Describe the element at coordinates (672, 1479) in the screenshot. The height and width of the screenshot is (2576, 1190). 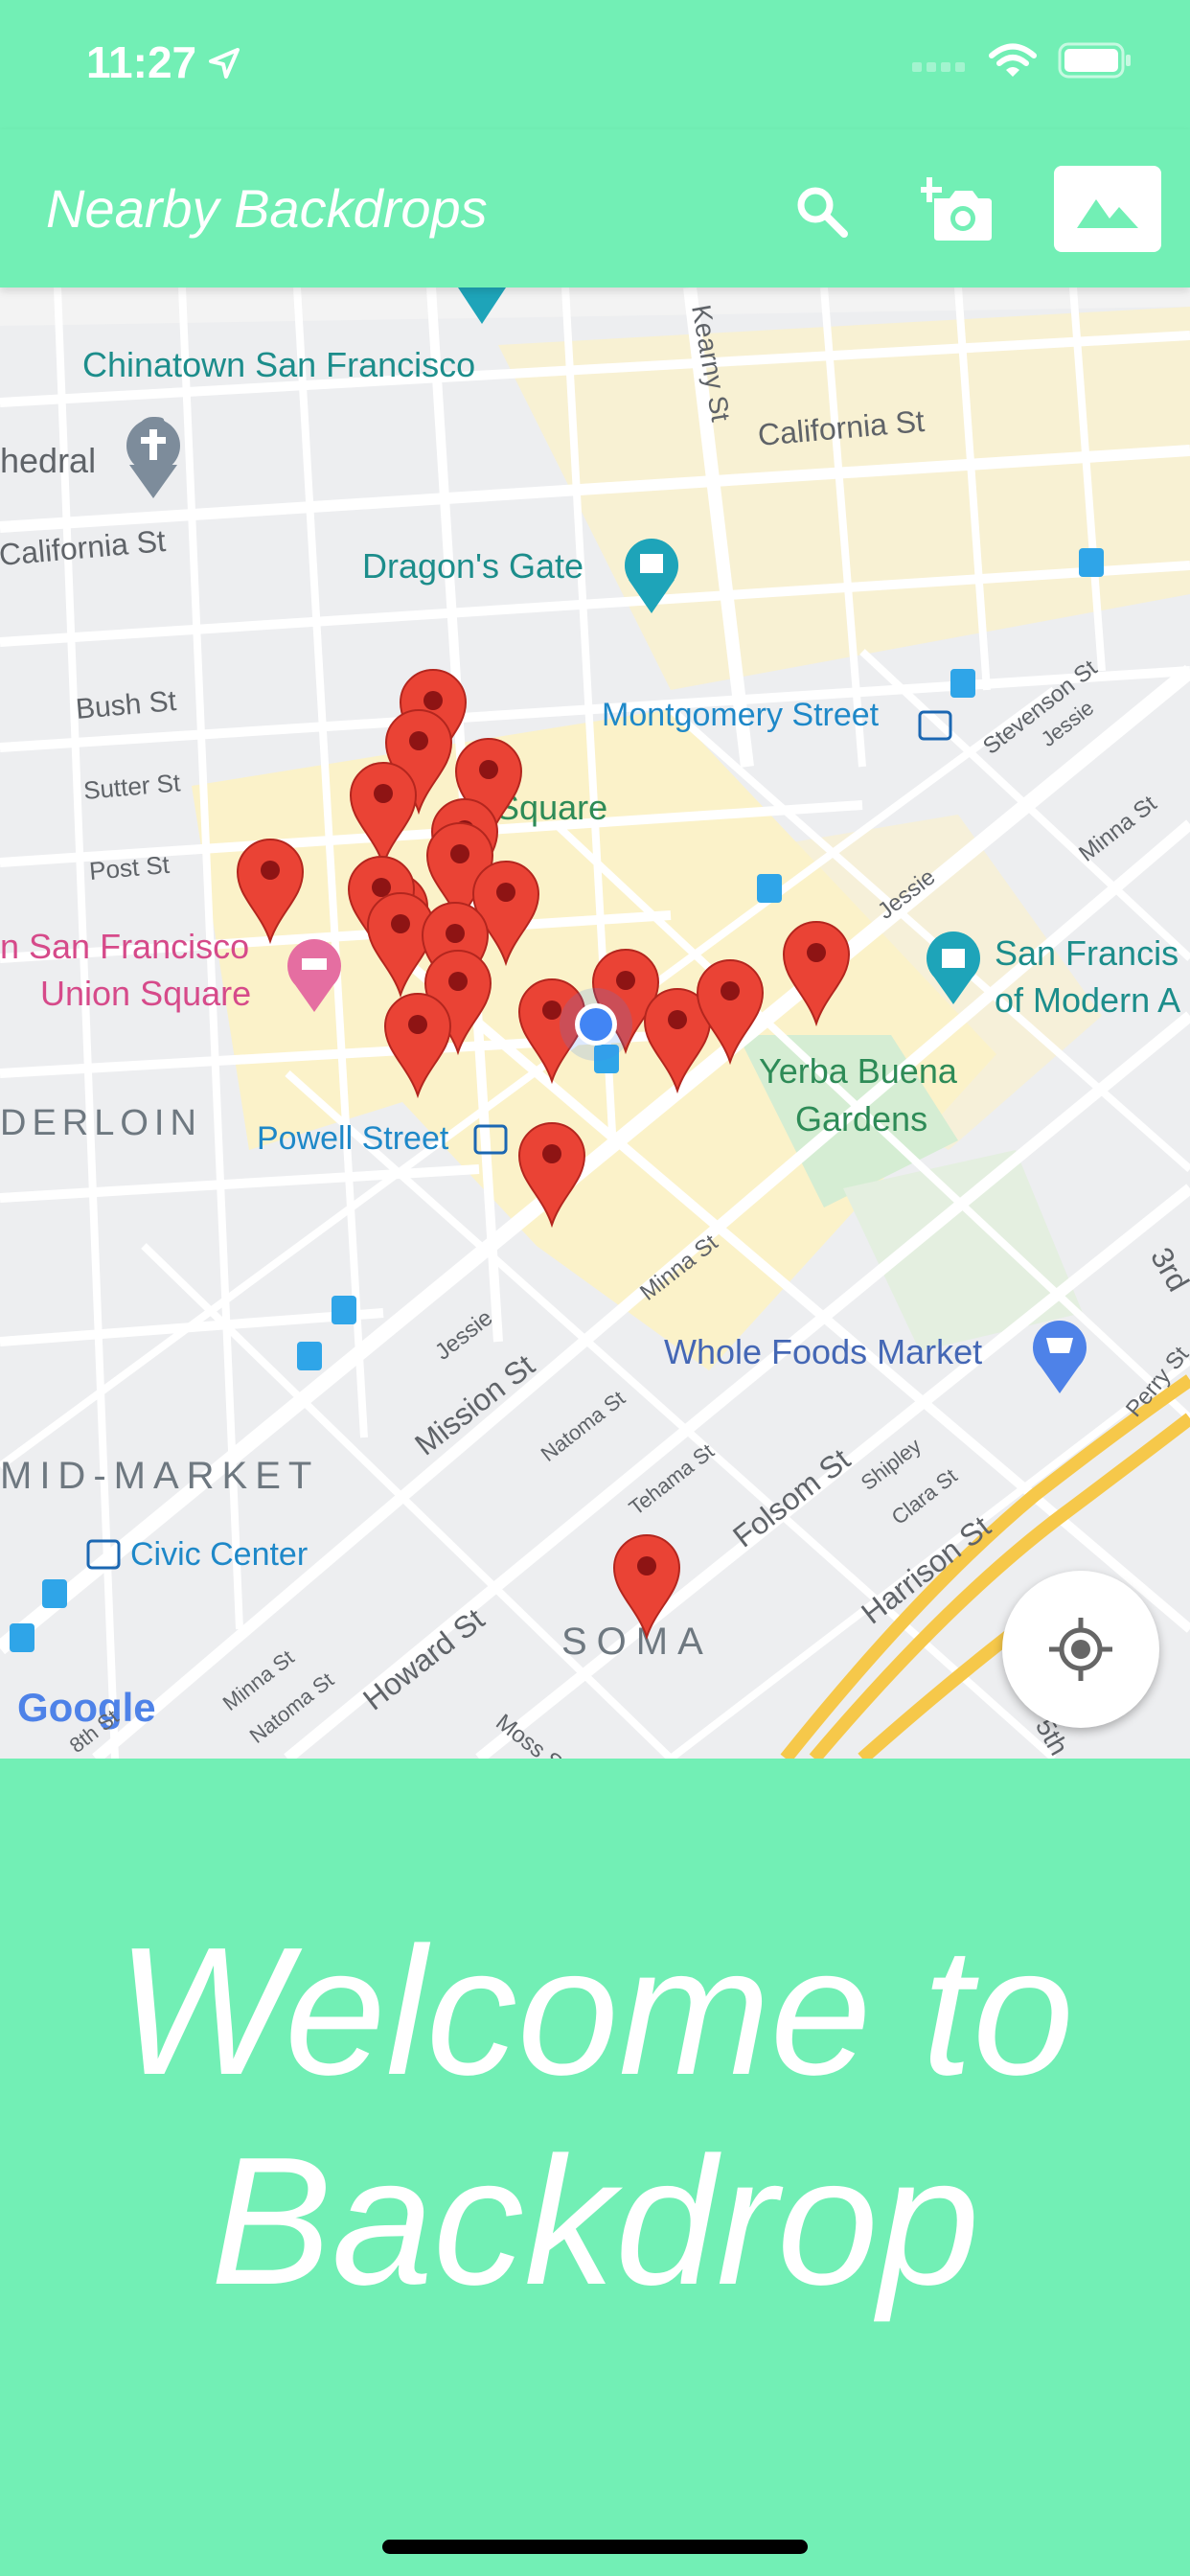
I see `street-label: Tehama St` at that location.